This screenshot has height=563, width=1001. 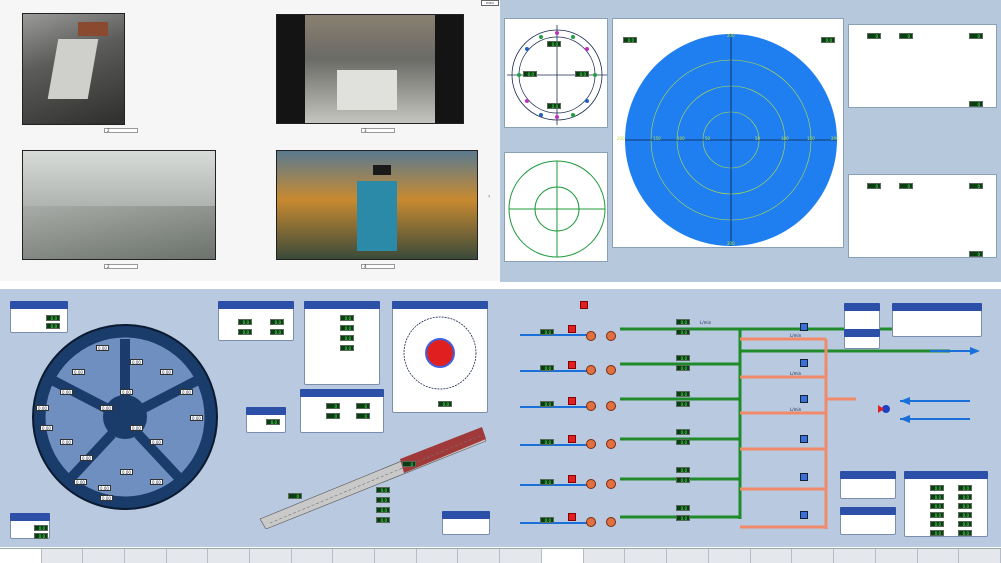 What do you see at coordinates (41, 528) in the screenshot?
I see `earth-pressure-value-1: 0.0` at bounding box center [41, 528].